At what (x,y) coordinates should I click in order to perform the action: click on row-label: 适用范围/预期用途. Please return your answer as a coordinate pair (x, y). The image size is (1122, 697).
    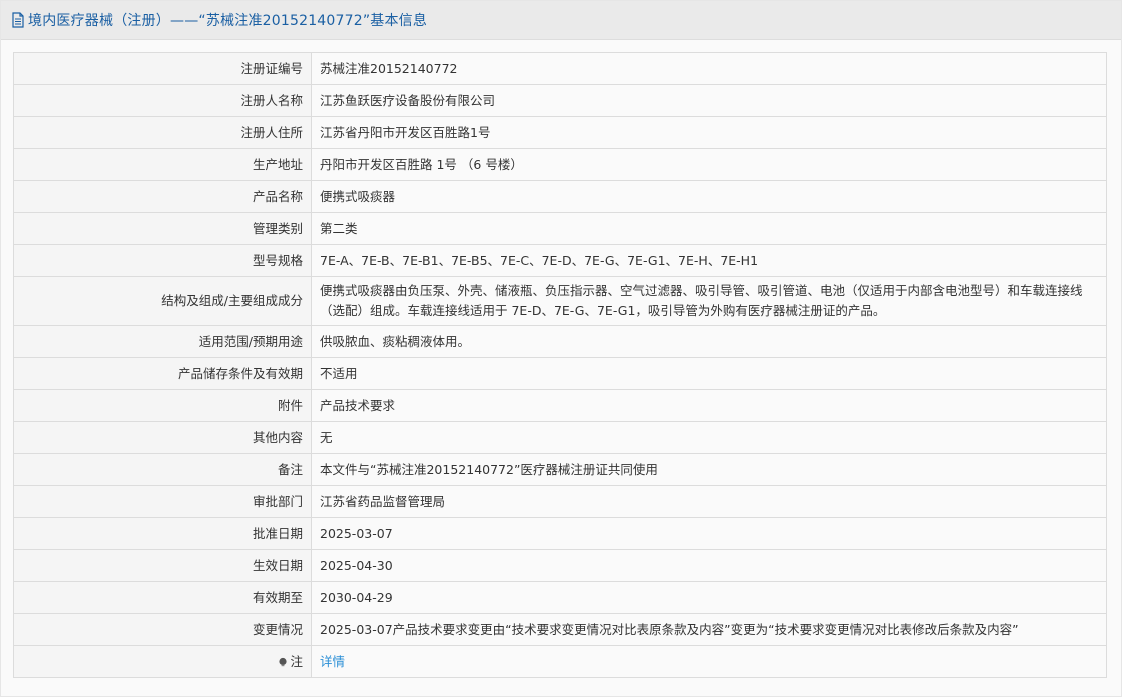
    Looking at the image, I should click on (162, 341).